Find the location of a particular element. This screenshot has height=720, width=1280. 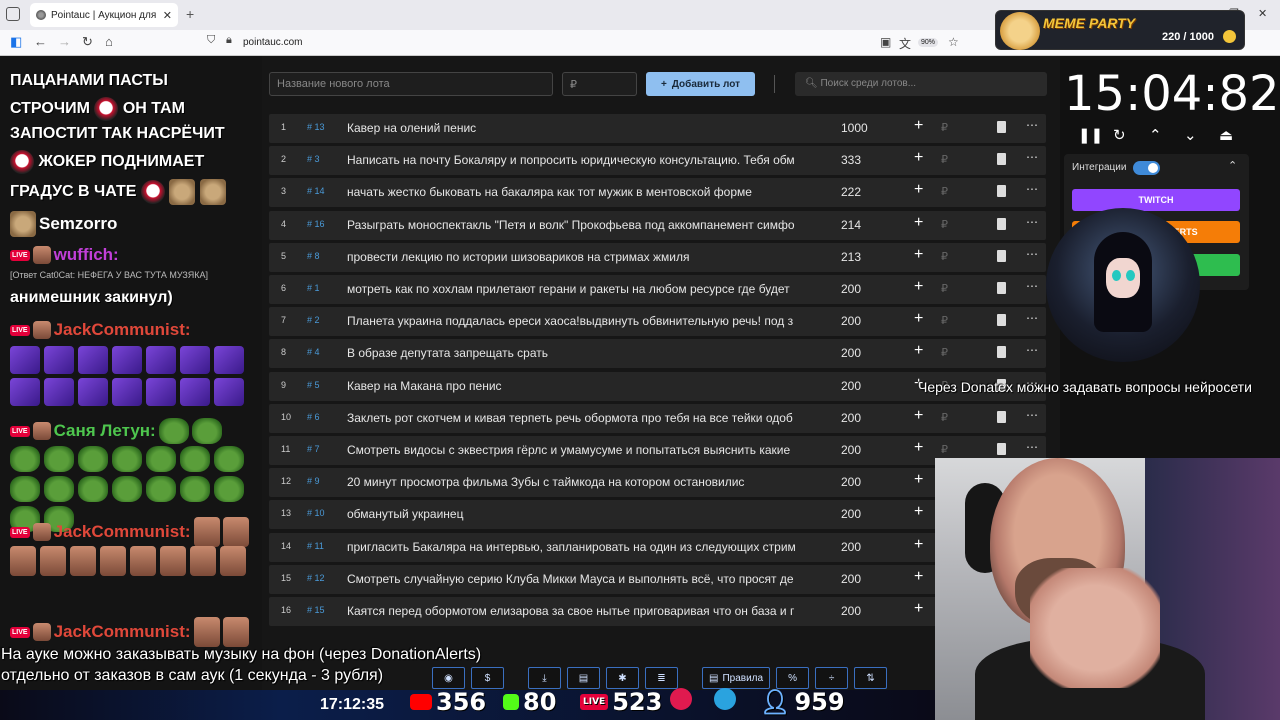

percent-button: % is located at coordinates (793, 678).